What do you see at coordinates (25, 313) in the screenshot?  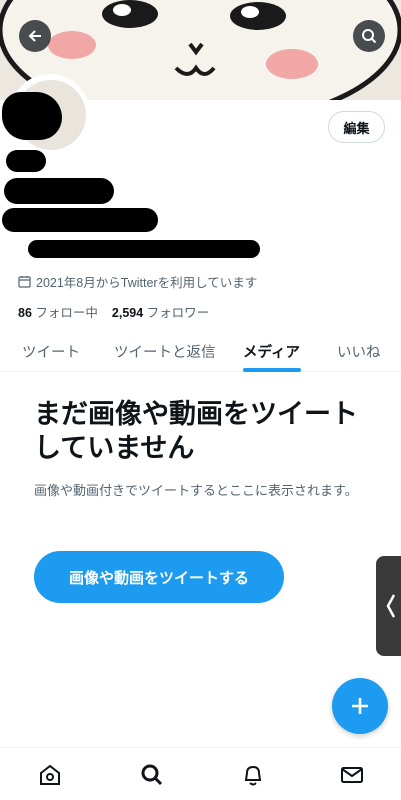 I see `following-count: 86` at bounding box center [25, 313].